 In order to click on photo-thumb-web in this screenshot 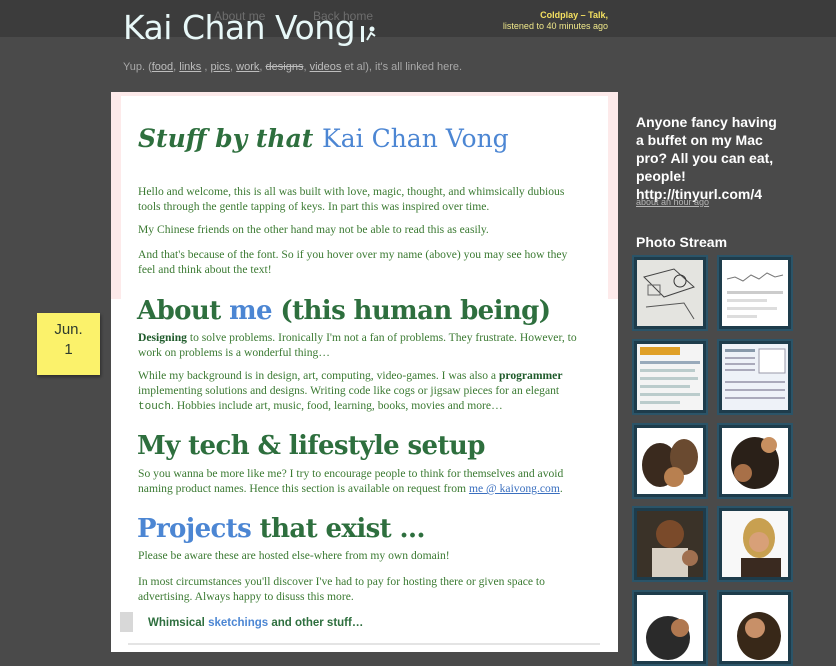, I will do `click(670, 377)`.